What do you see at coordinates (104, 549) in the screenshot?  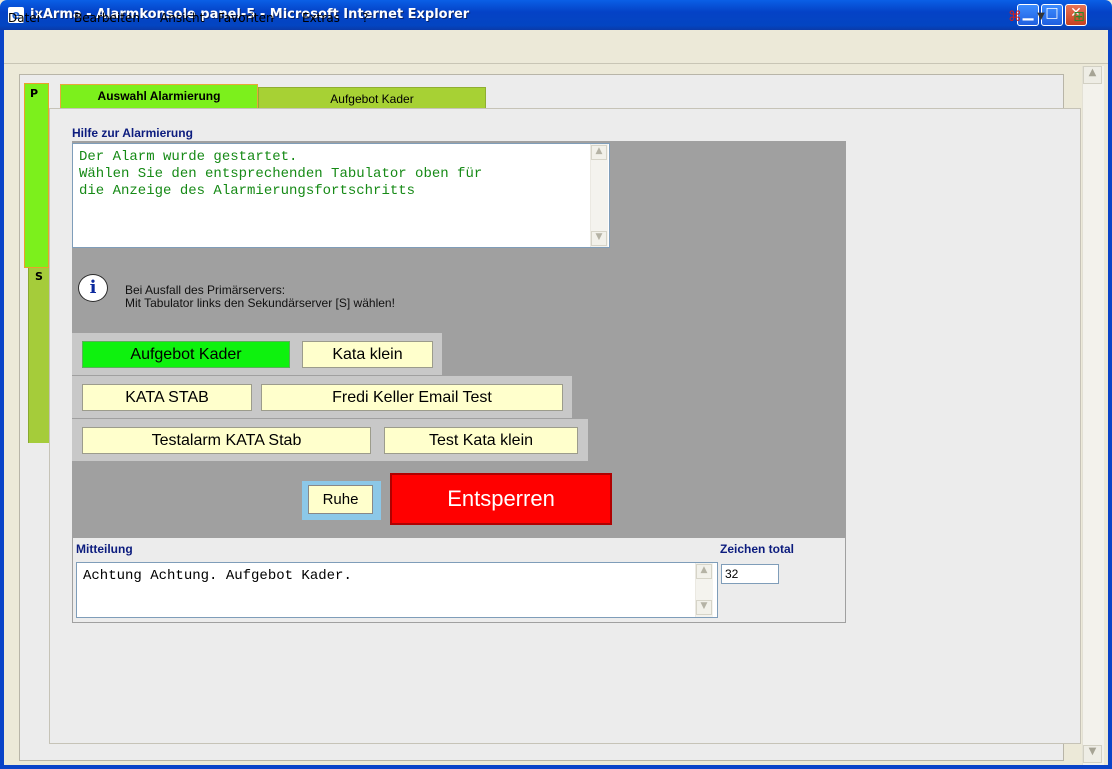 I see `message-title: Mitteilung` at bounding box center [104, 549].